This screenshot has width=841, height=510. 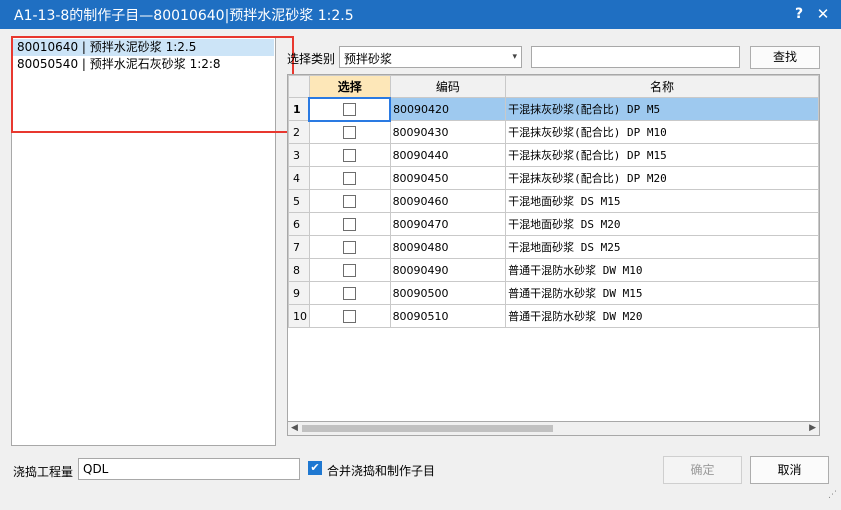 I want to click on row-index: 5, so click(x=299, y=201).